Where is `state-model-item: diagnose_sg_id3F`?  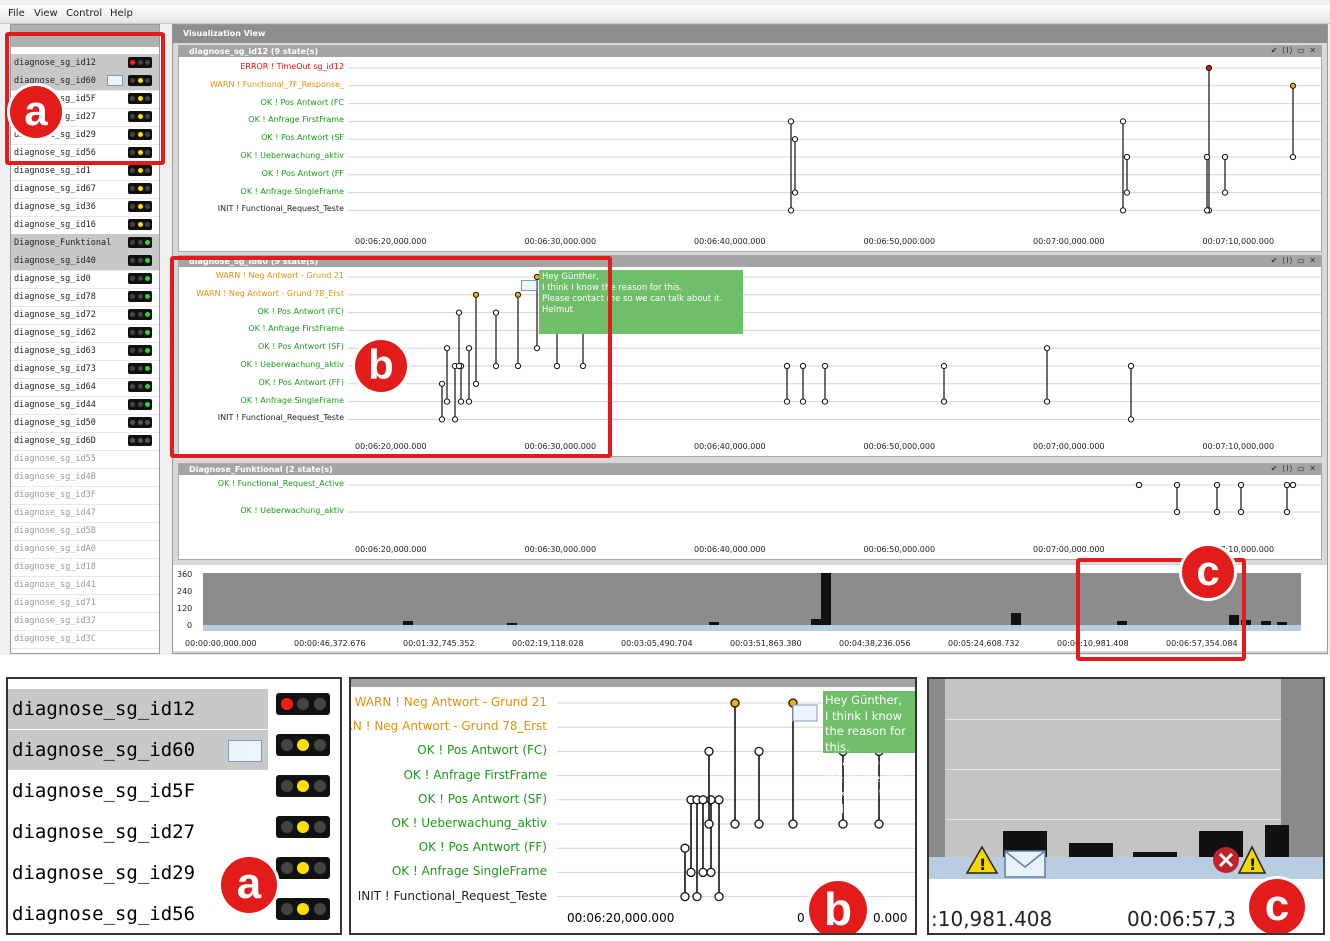
state-model-item: diagnose_sg_id3F is located at coordinates (85, 495).